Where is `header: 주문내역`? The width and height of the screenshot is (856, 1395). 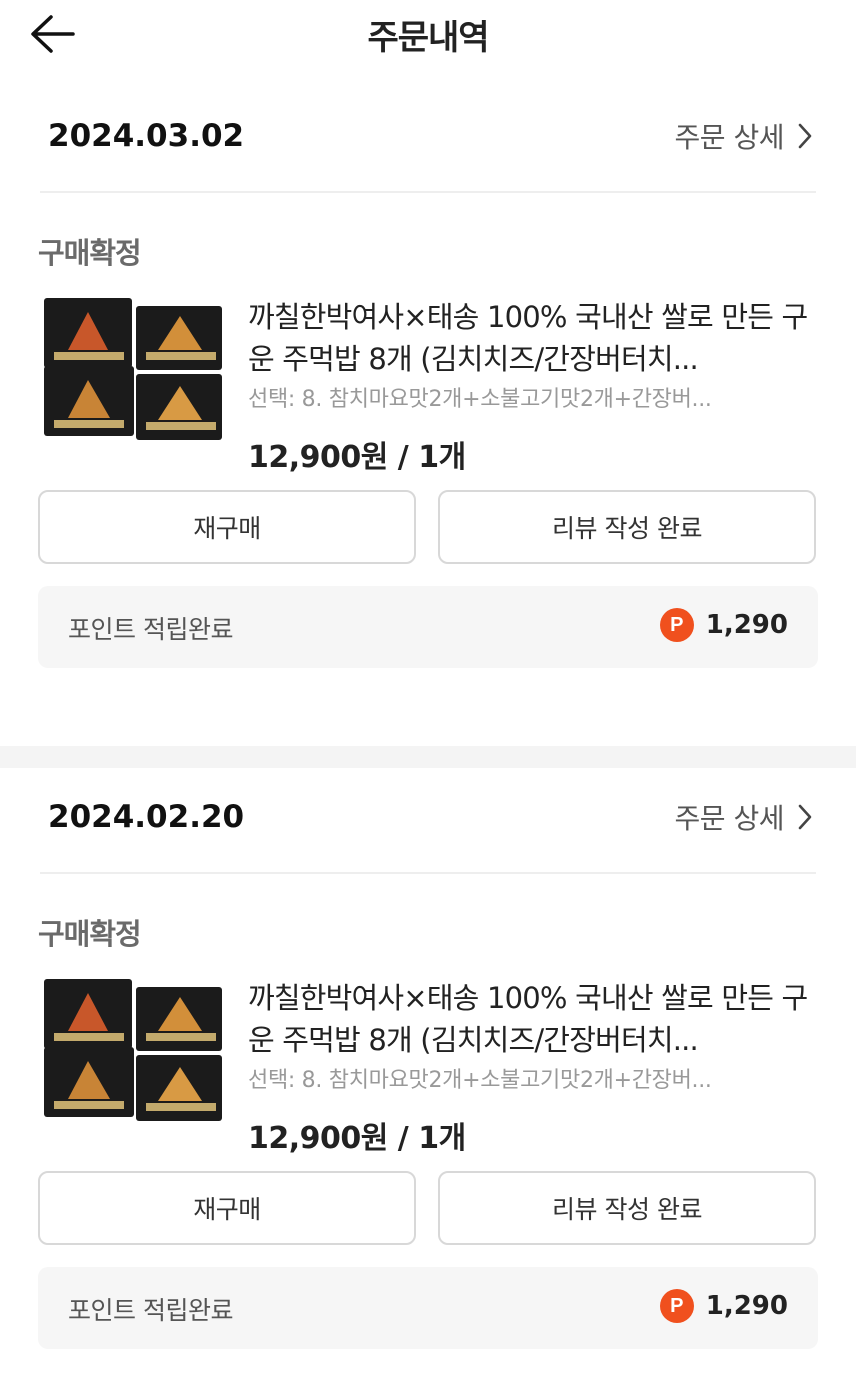 header: 주문내역 is located at coordinates (428, 35).